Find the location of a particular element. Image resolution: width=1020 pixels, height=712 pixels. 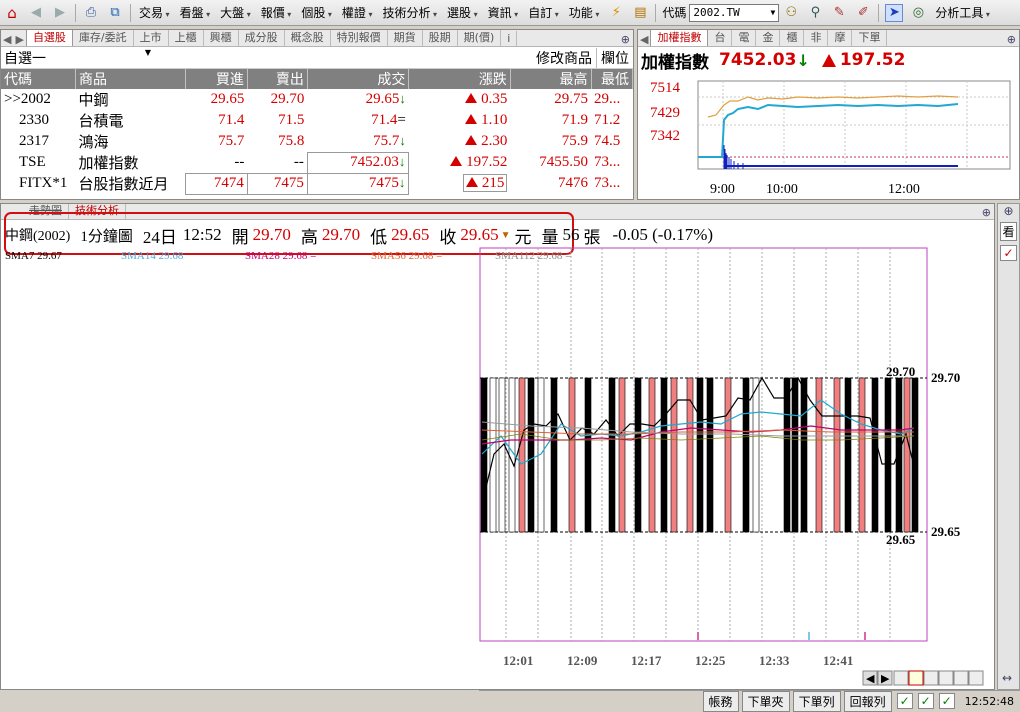

home-icon: ⌂ is located at coordinates (12, 13).